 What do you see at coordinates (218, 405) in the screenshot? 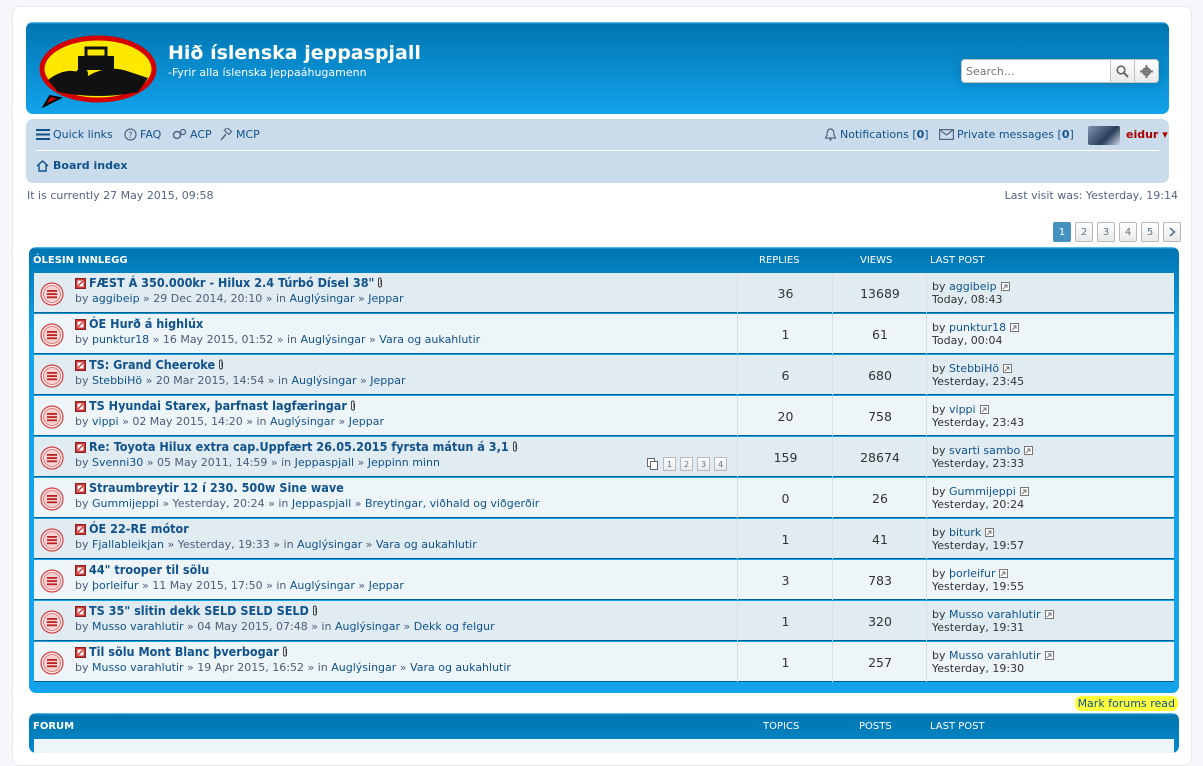
I see `topic-title: TS Hyundai Starex, þarfnast lagfæringar` at bounding box center [218, 405].